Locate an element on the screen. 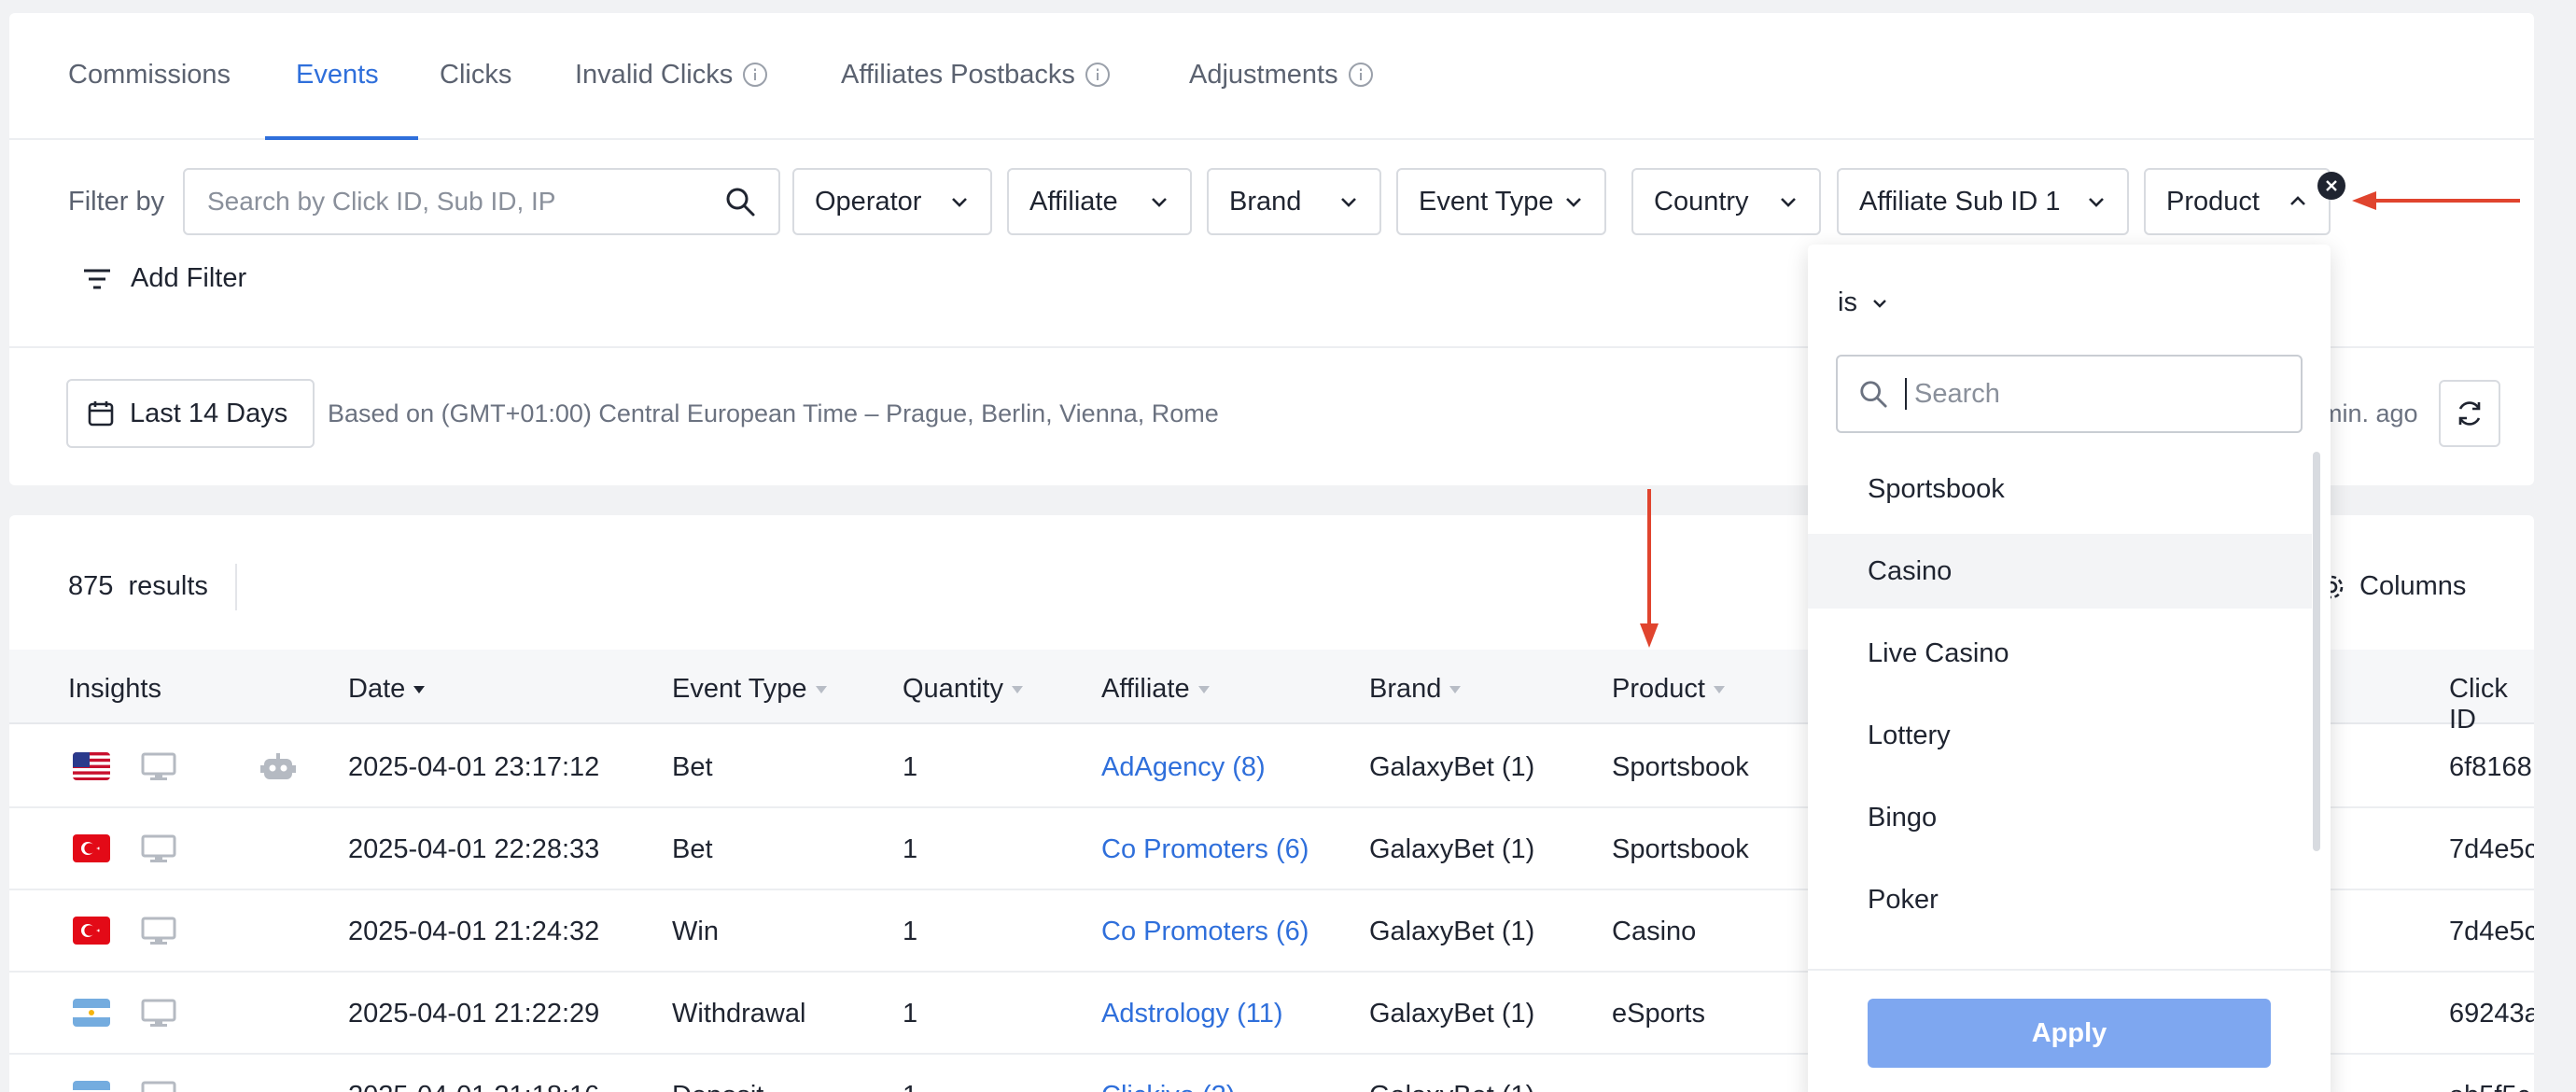 The image size is (2576, 1092). operator-filter-button: Operator is located at coordinates (892, 201).